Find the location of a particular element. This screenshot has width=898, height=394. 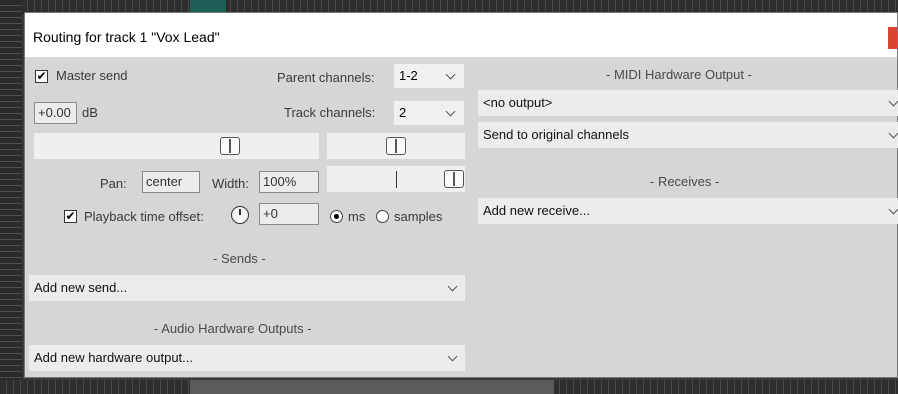

clock-icon is located at coordinates (240, 215).